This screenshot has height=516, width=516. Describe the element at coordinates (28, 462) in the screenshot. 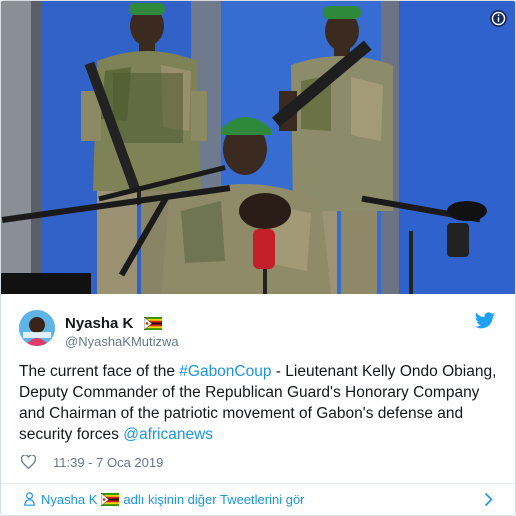

I see `heart-icon` at that location.